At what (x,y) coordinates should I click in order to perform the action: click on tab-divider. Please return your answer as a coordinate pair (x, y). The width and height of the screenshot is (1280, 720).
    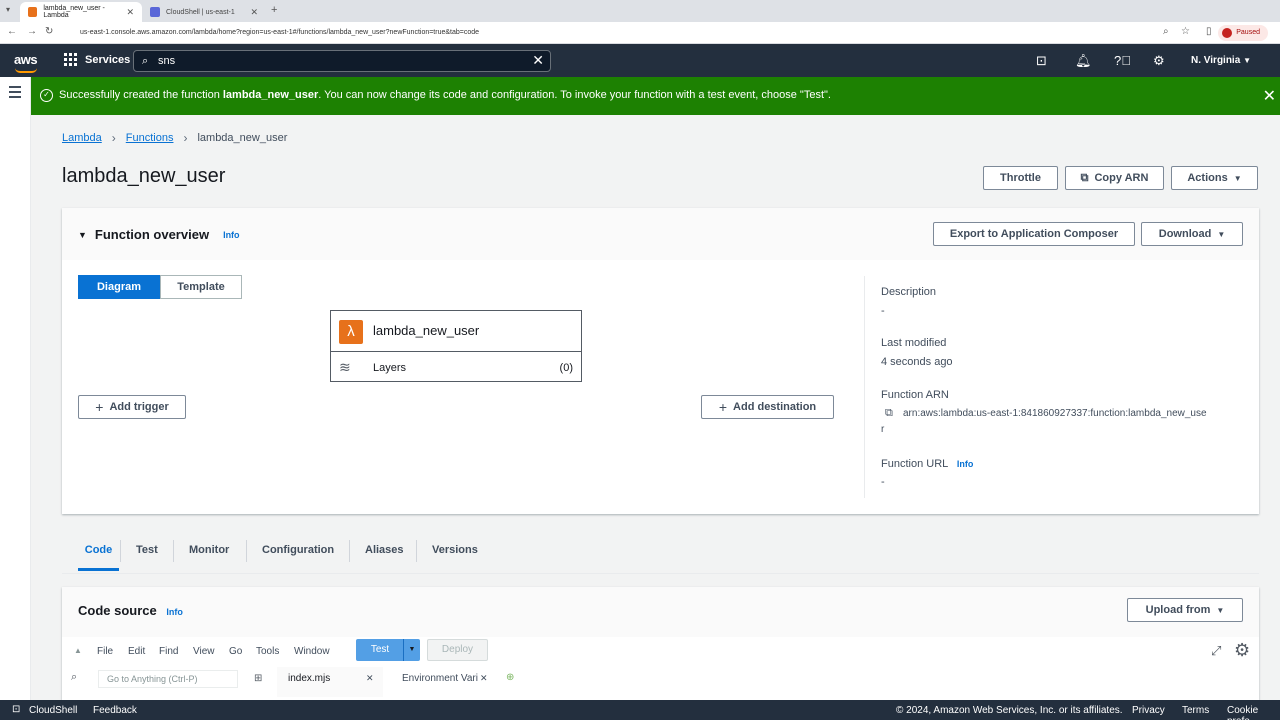
    Looking at the image, I should click on (416, 551).